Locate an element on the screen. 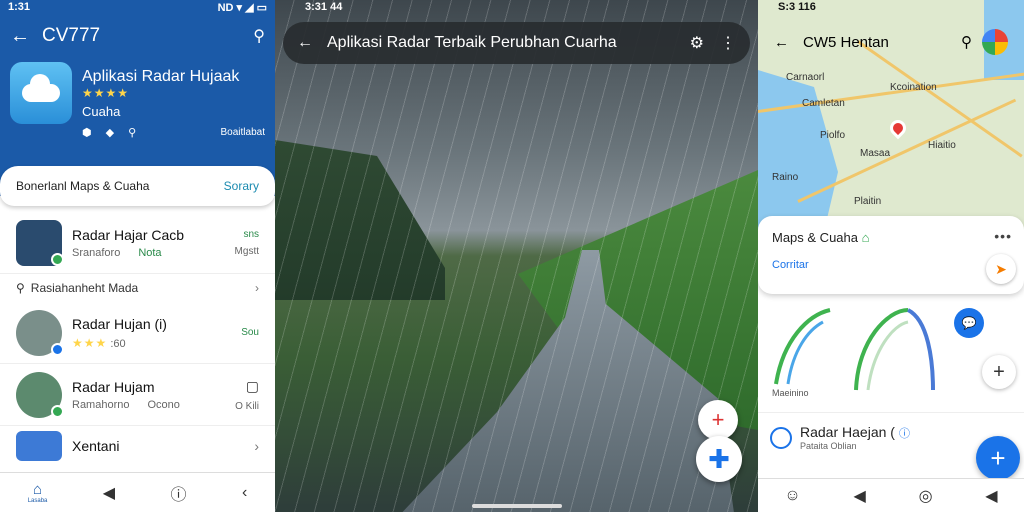 Image resolution: width=1024 pixels, height=512 pixels. more-vert-icon: ⋮ is located at coordinates (728, 43).